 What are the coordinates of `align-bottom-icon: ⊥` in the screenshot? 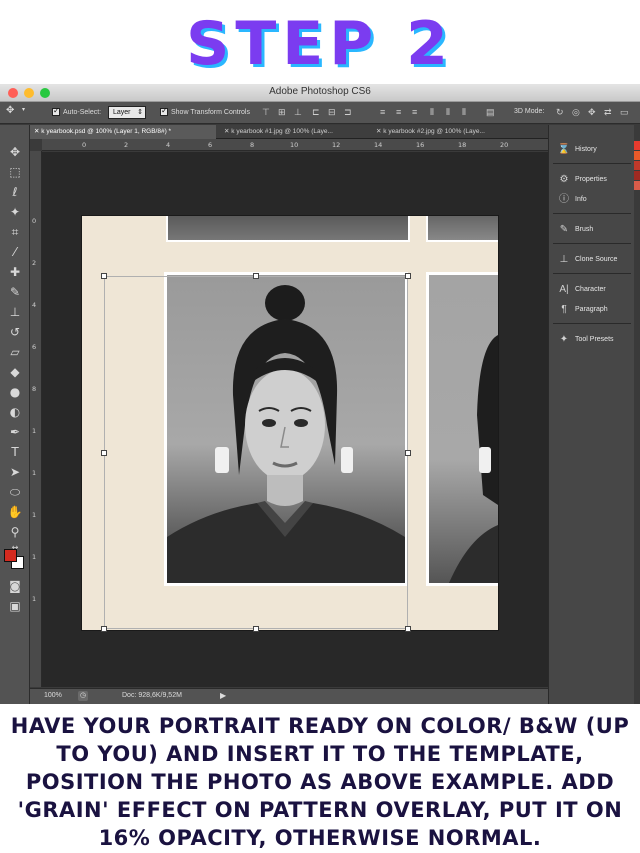 It's located at (300, 112).